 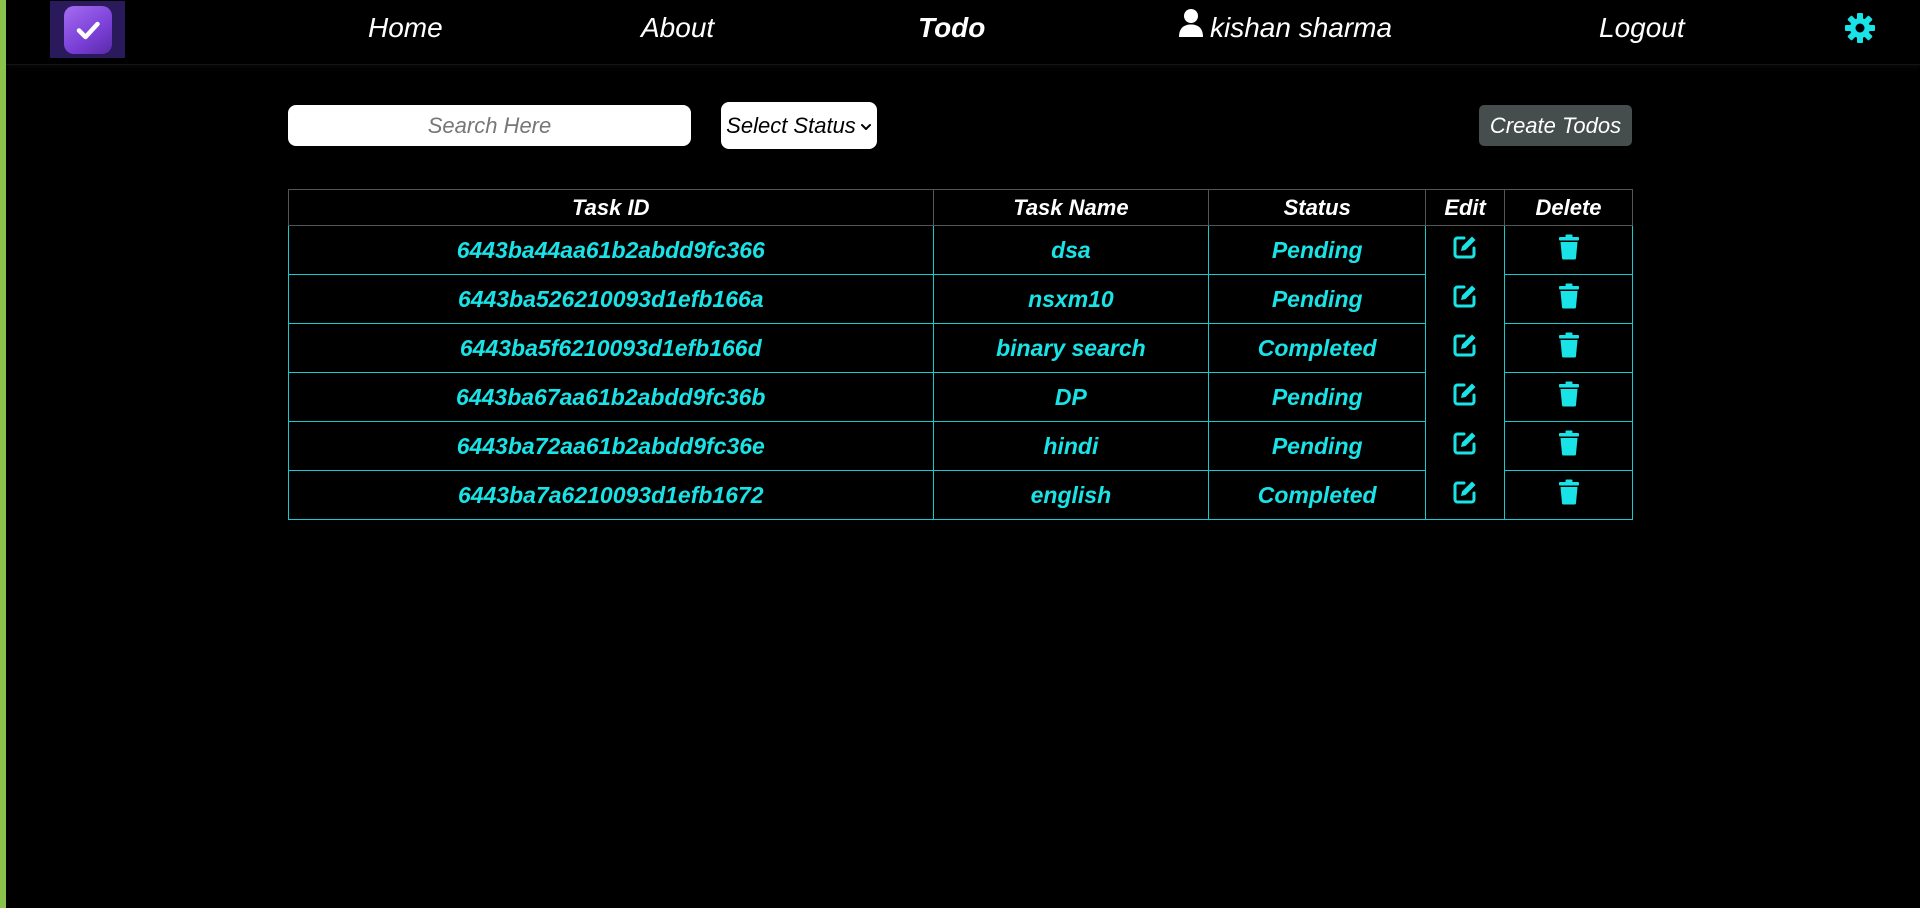 I want to click on table-header-row: Task ID Task Name Status Edit Delete, so click(x=960, y=207).